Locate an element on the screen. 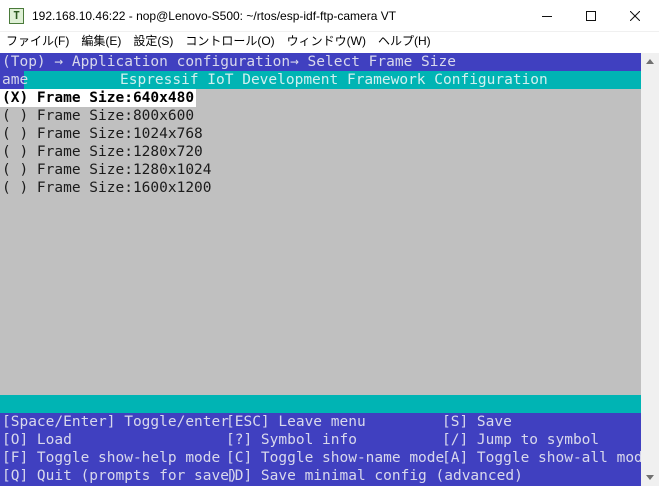 This screenshot has height=486, width=659. chevron-down-icon is located at coordinates (650, 477).